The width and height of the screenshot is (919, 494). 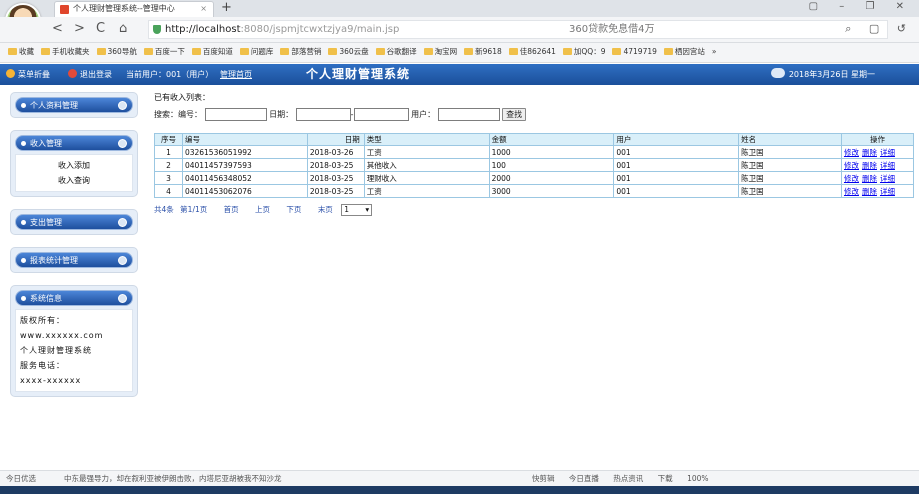 I want to click on browser-tab: 个人理财管理系统--管理中心 ×, so click(x=134, y=9).